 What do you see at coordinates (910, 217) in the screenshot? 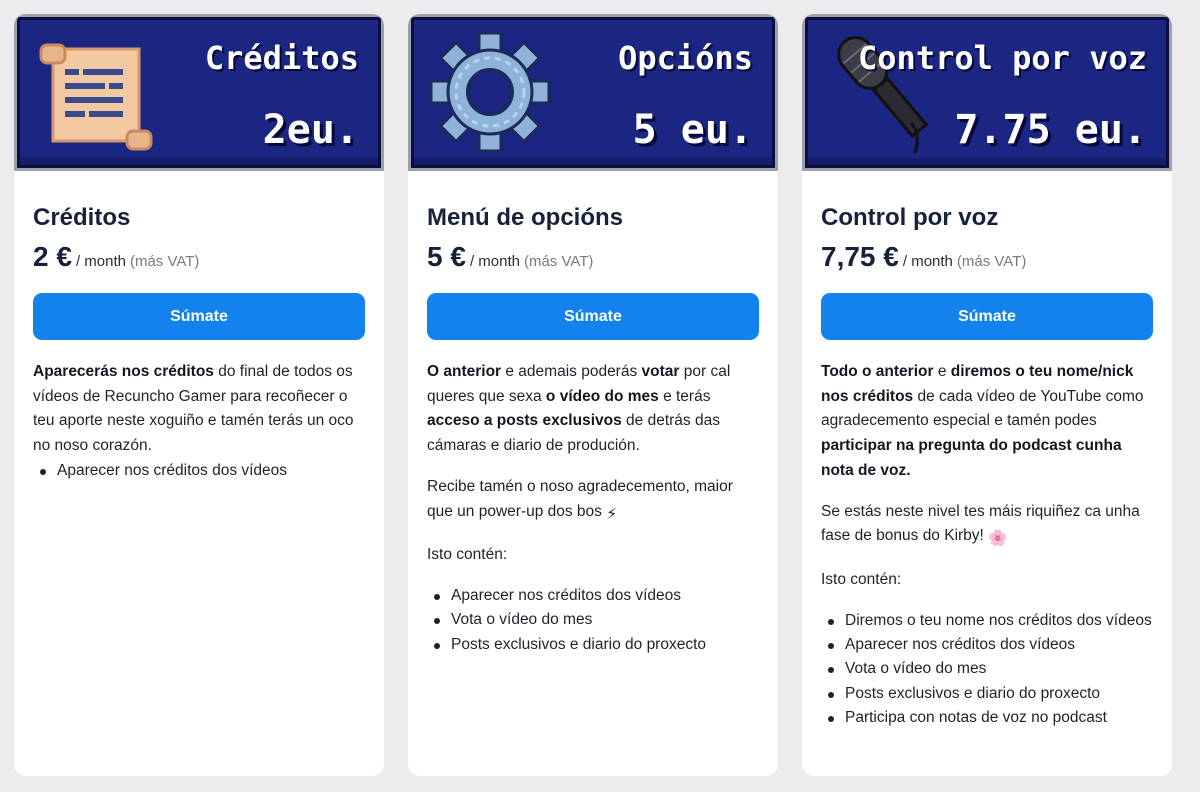
I see `tier-name: Control por voz` at bounding box center [910, 217].